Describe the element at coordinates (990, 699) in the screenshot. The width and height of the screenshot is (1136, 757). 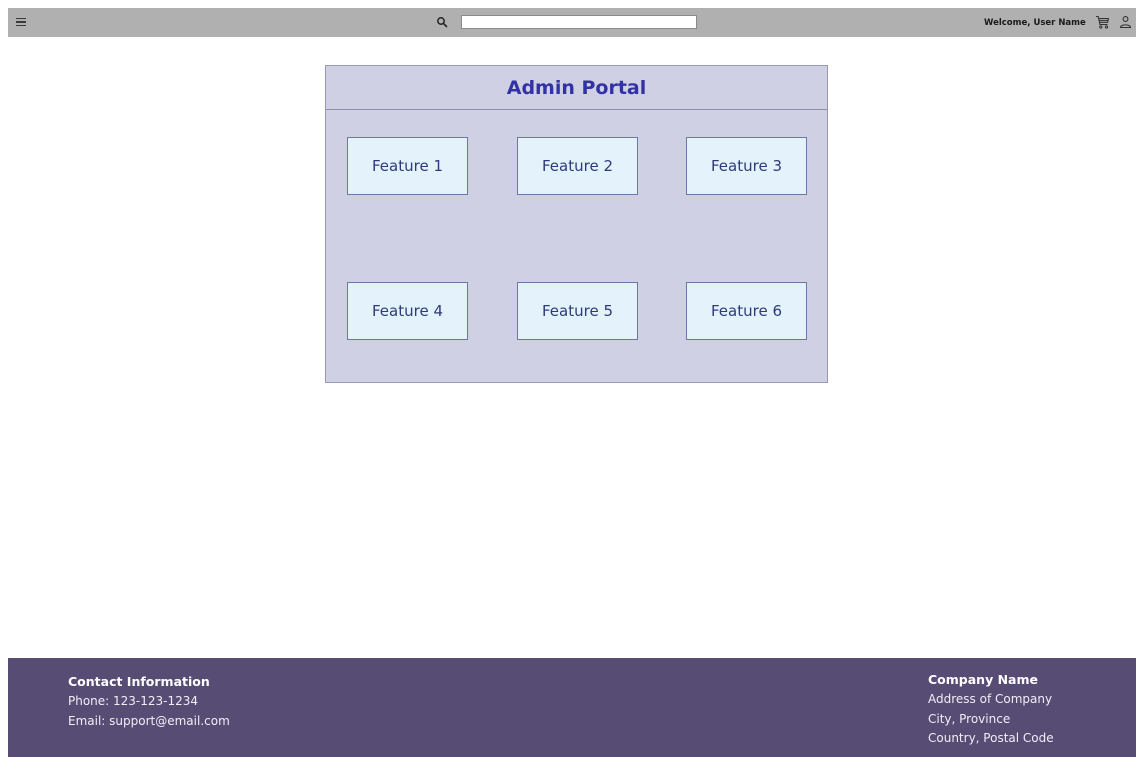
I see `company-address: Address of Company` at that location.